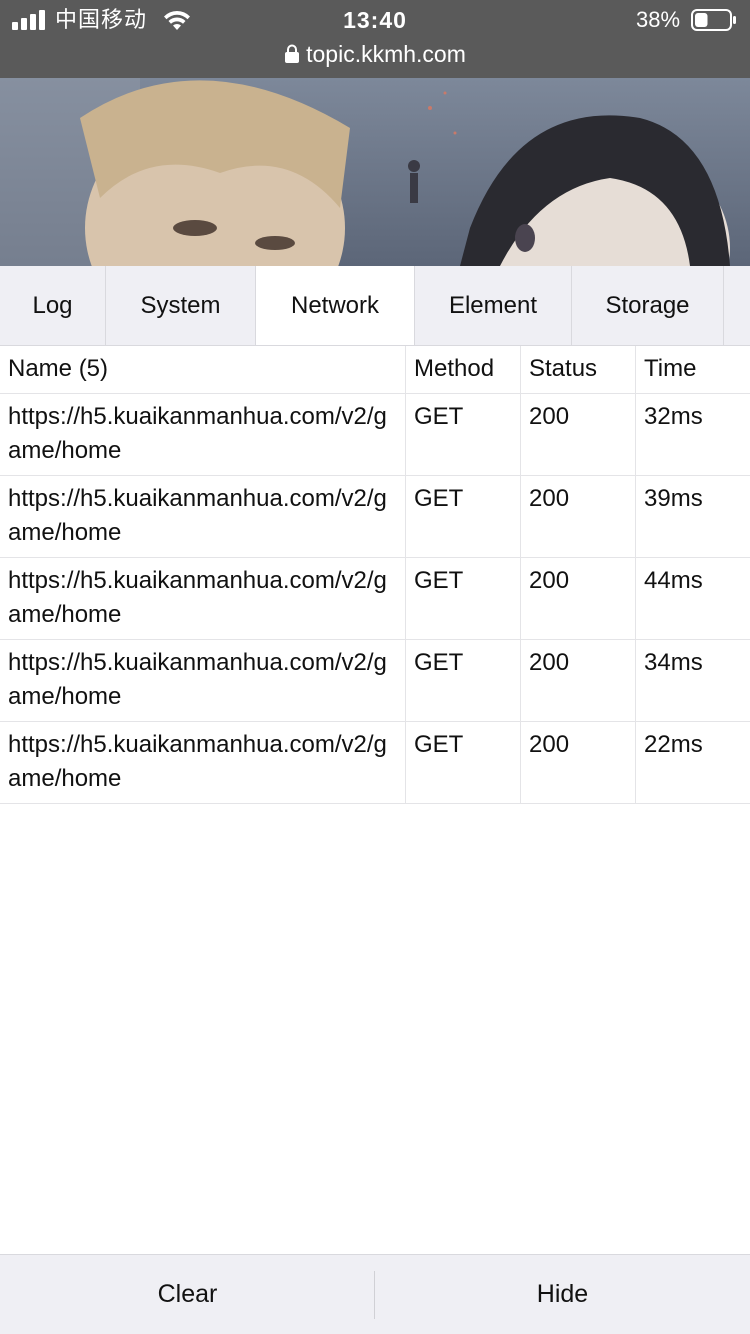 This screenshot has height=1334, width=750. I want to click on tab-storage: Storage, so click(648, 305).